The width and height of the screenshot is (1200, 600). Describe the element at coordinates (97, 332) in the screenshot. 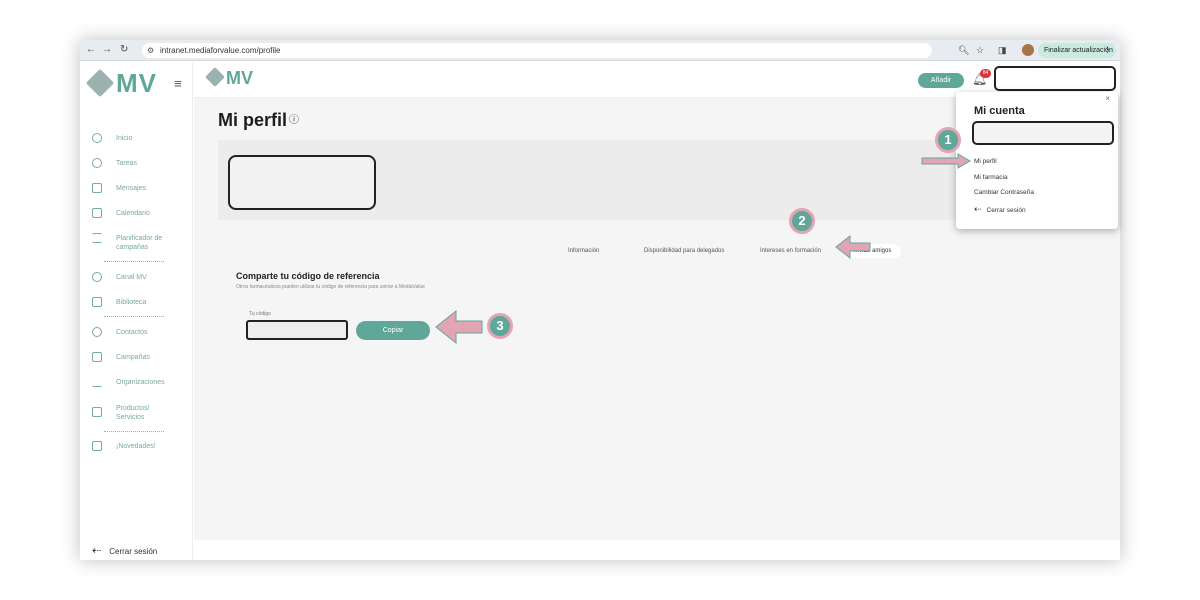

I see `contacts-icon` at that location.